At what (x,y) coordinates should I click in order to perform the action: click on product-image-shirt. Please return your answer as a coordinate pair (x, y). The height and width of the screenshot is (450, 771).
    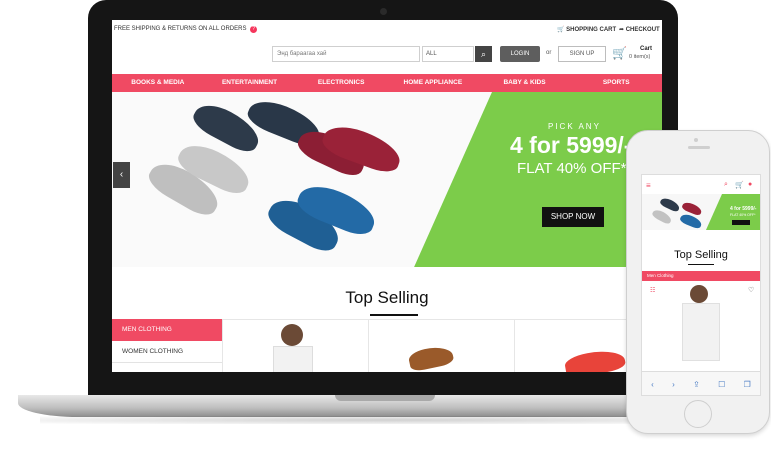
    Looking at the image, I should click on (293, 359).